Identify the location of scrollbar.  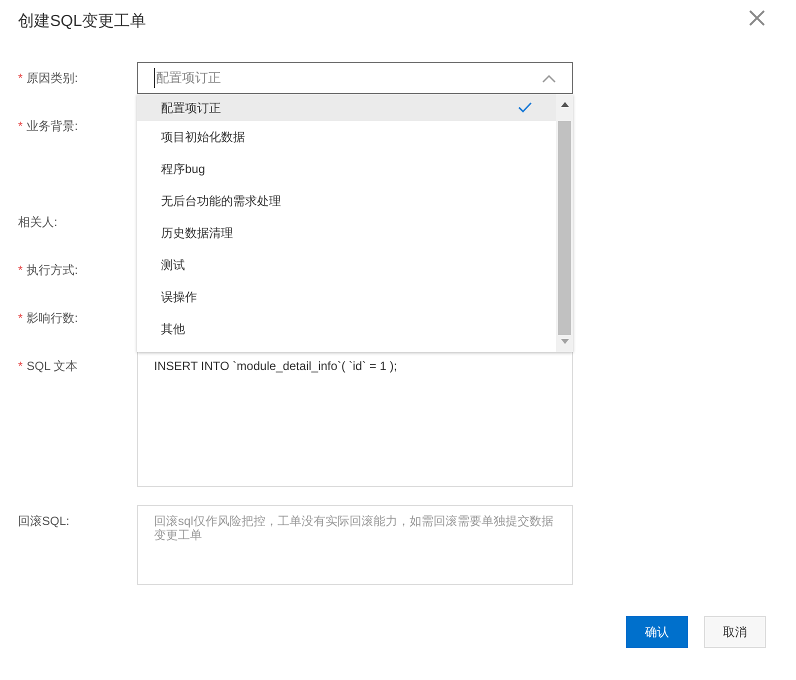
(564, 223).